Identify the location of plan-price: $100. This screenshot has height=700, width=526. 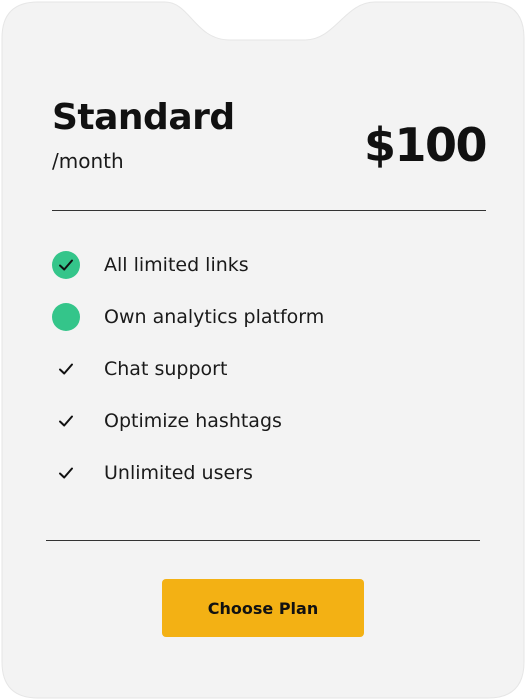
(425, 145).